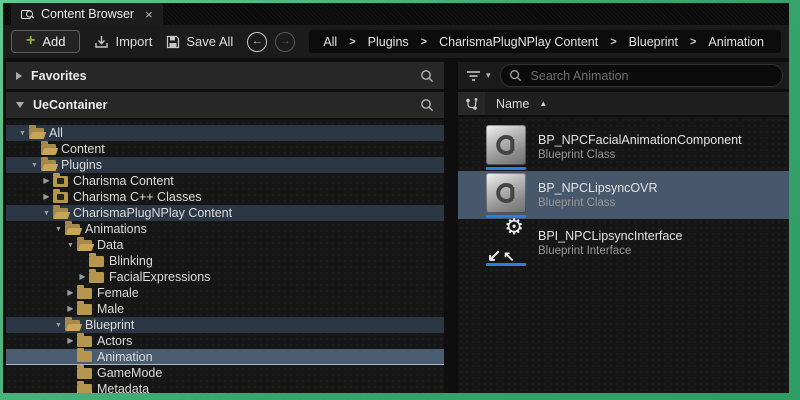 The image size is (800, 400). I want to click on tree-item: ▼ Blueprint, so click(225, 324).